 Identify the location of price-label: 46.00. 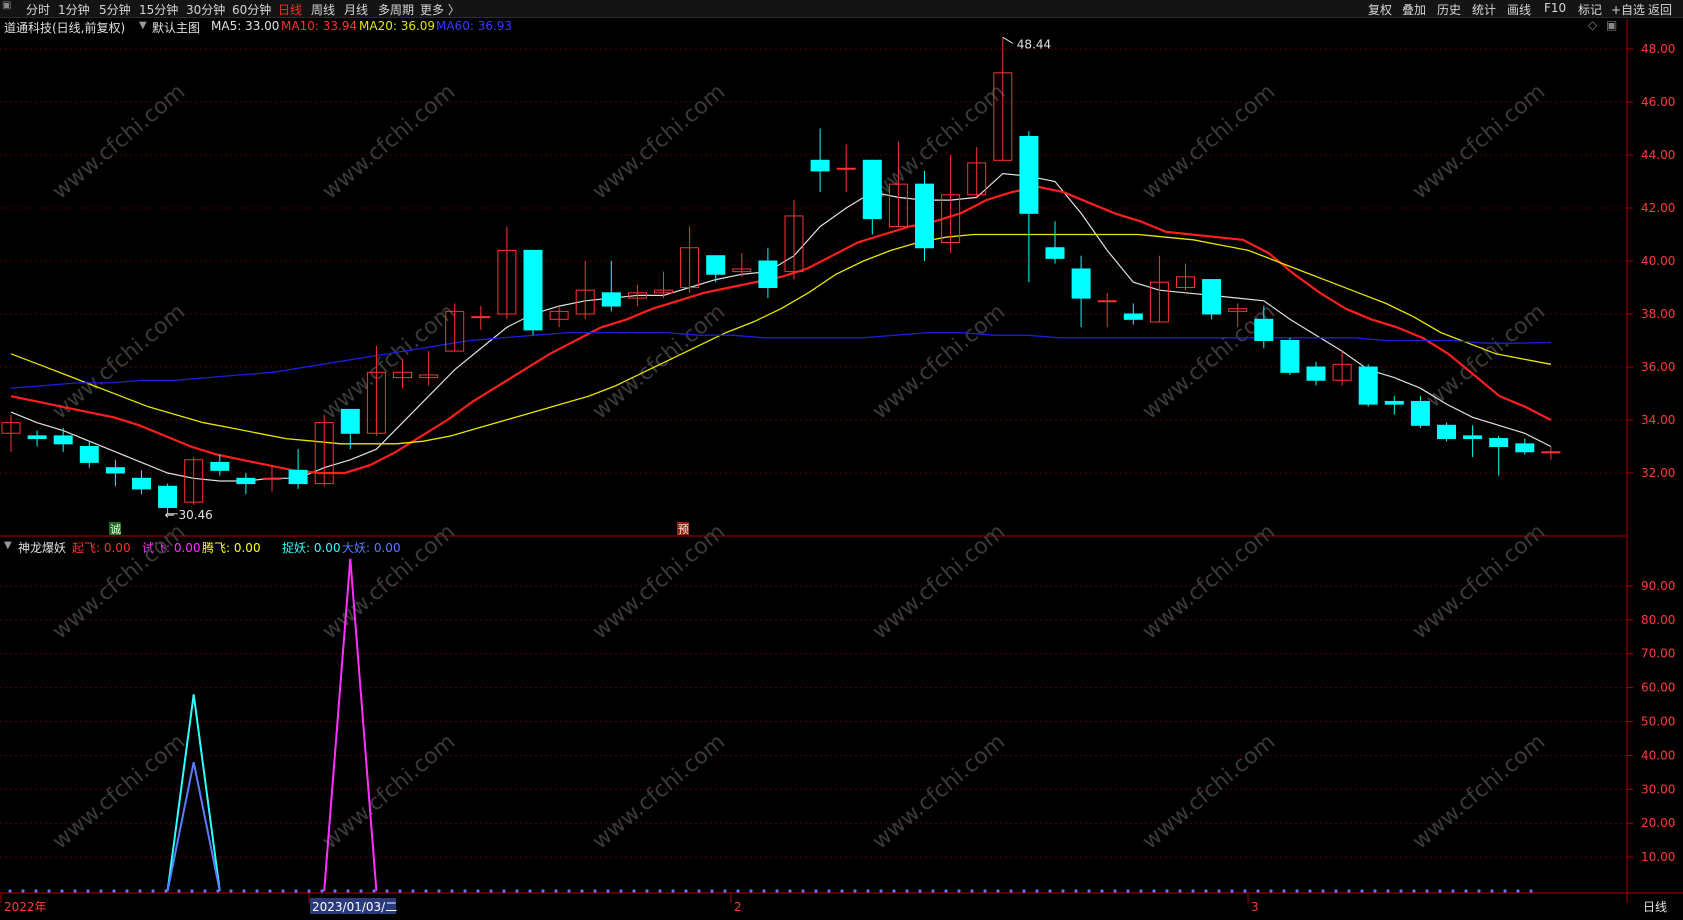
(1658, 102).